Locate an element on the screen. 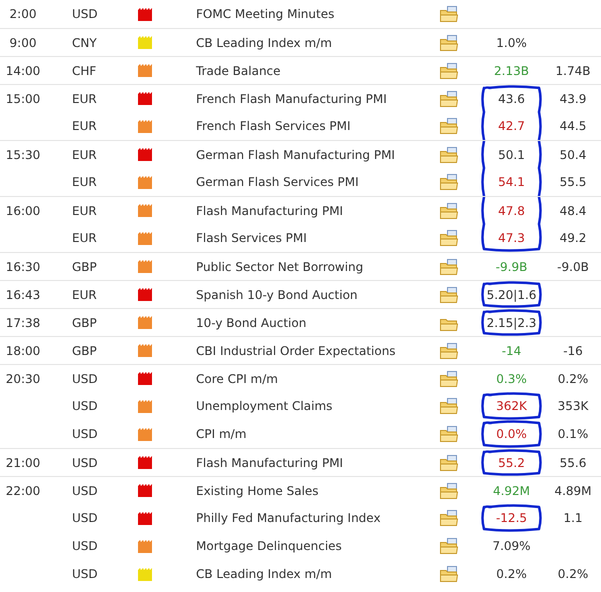 This screenshot has height=592, width=601. event-name: German Flash Manufacturing PMI is located at coordinates (295, 155).